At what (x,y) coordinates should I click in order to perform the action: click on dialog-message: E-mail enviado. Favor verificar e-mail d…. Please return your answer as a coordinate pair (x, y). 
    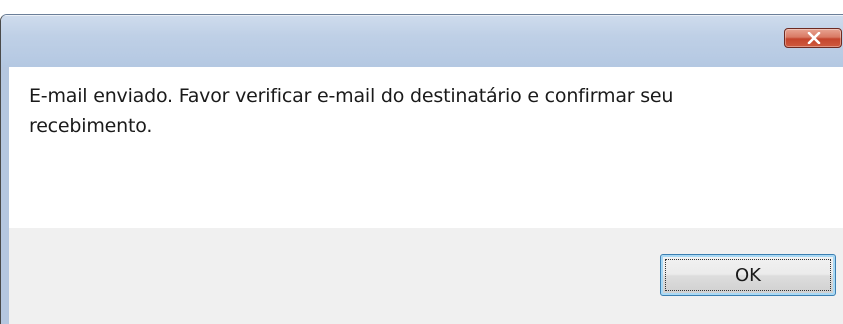
    Looking at the image, I should click on (351, 111).